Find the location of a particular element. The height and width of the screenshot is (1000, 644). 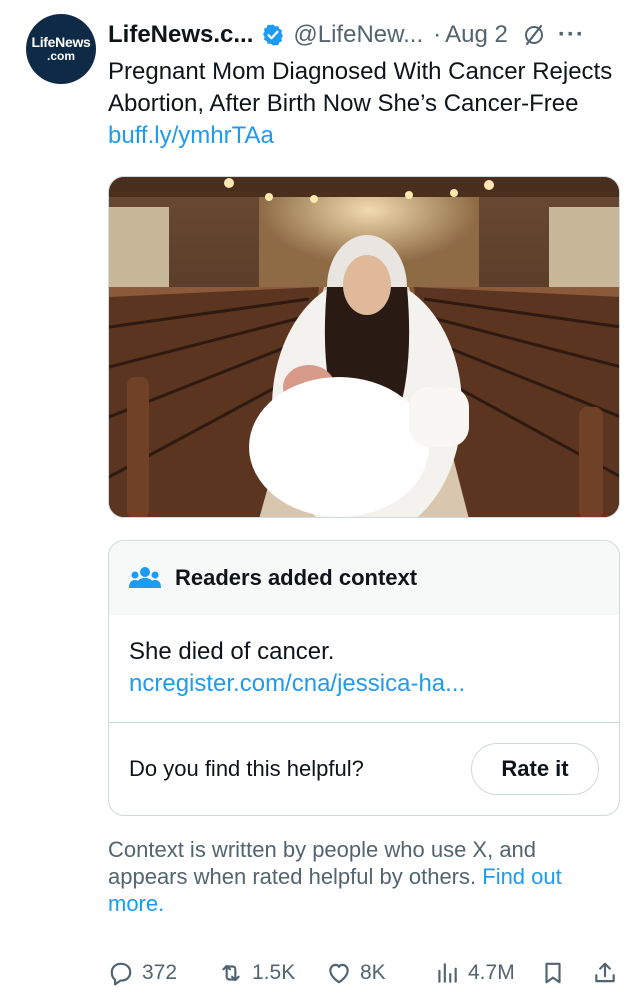

reply-count: 372 is located at coordinates (160, 972).